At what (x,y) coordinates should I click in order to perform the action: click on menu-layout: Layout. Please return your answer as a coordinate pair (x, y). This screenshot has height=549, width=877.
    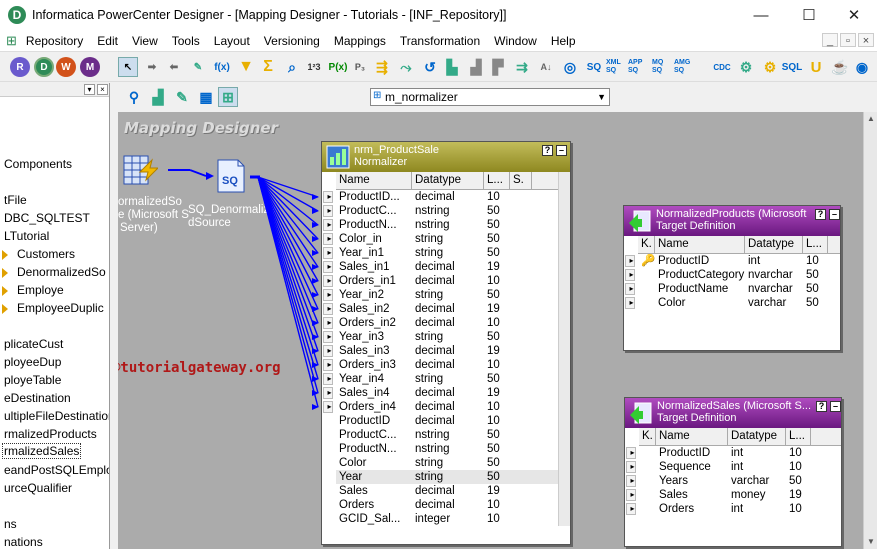
    Looking at the image, I should click on (232, 41).